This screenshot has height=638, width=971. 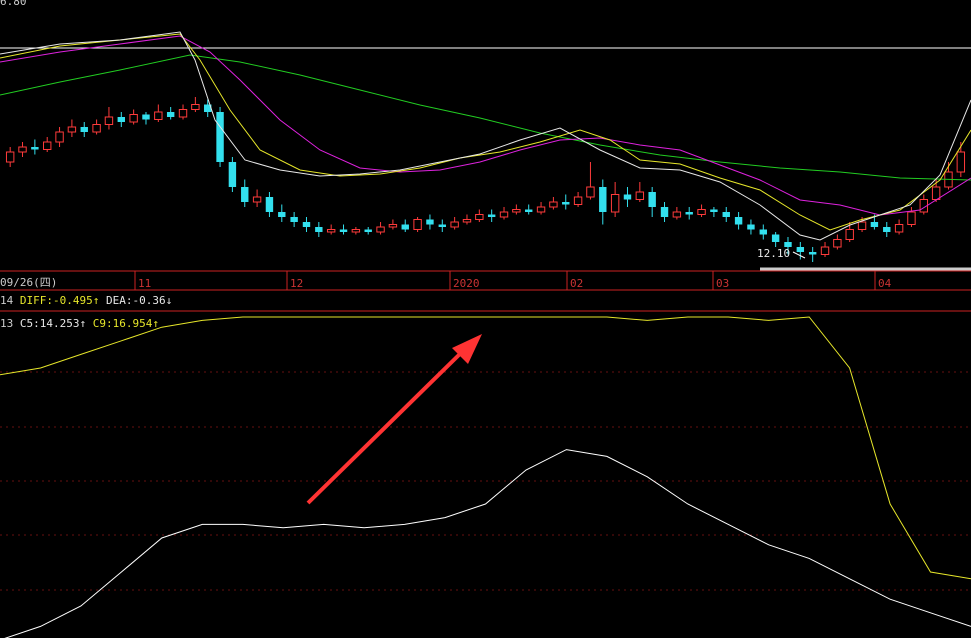 I want to click on date-tick-11: 11, so click(x=145, y=283).